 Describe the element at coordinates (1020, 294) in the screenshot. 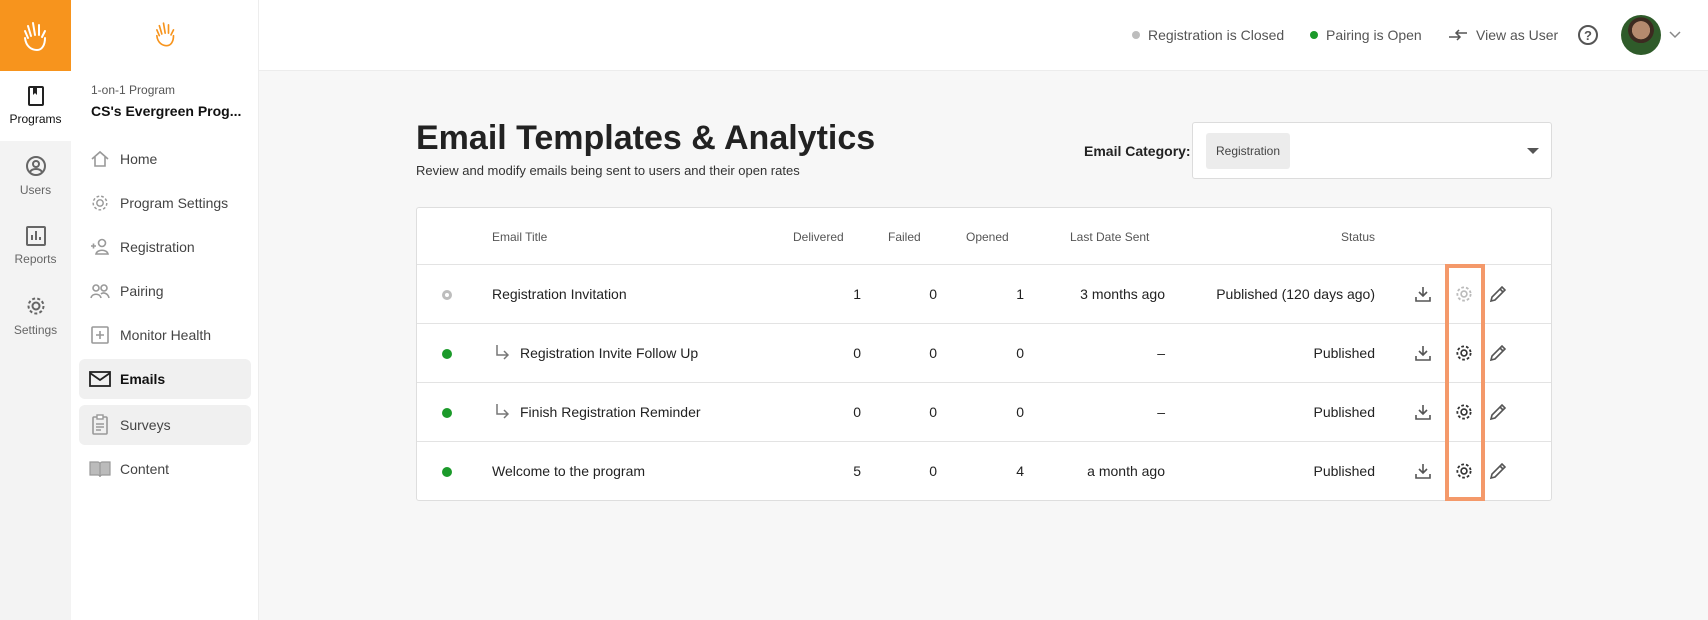

I see `opened-count: 1` at that location.